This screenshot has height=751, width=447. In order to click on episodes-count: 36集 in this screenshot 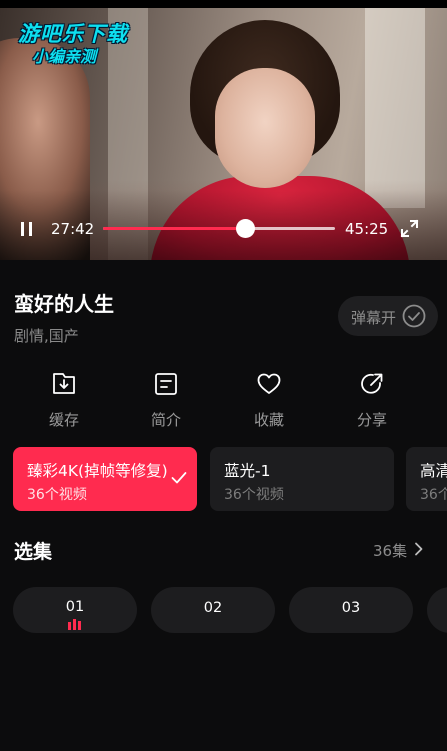, I will do `click(390, 550)`.